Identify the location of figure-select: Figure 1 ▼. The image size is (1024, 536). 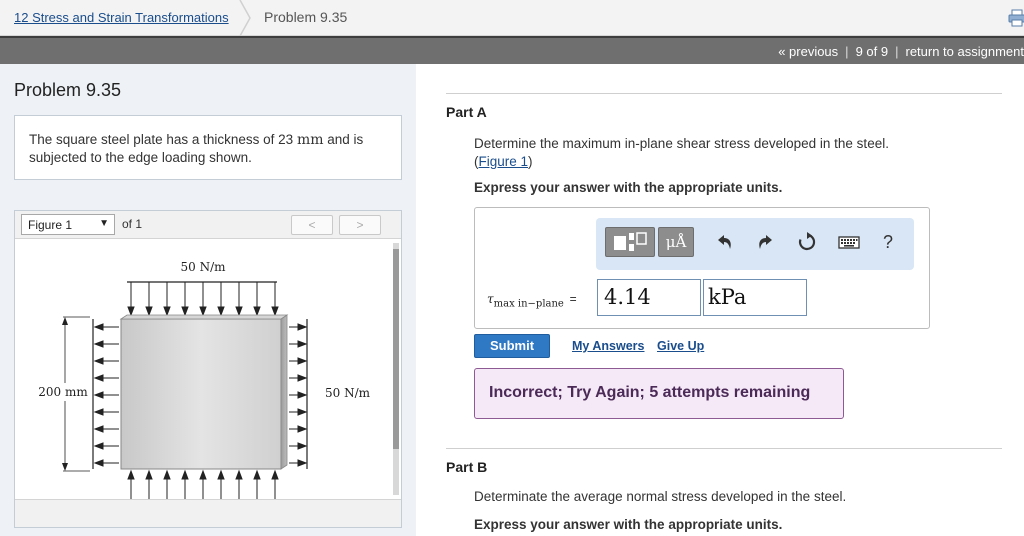
(68, 224).